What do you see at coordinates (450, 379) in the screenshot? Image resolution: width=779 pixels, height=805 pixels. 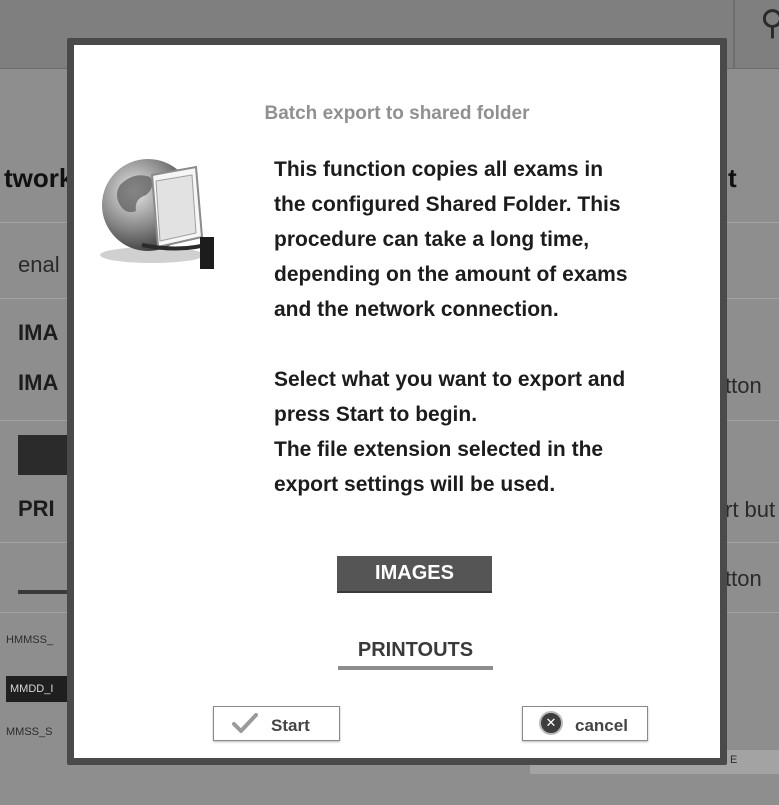 I see `message-line: Select what you want to export and` at bounding box center [450, 379].